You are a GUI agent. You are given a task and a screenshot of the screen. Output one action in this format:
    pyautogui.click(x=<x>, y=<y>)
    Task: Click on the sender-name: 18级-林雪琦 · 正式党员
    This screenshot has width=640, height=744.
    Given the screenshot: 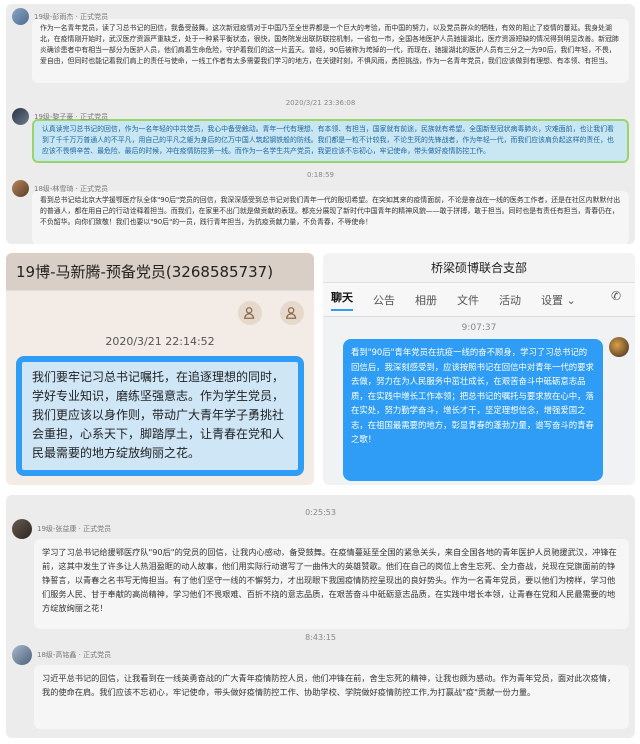 What is the action you would take?
    pyautogui.click(x=71, y=188)
    